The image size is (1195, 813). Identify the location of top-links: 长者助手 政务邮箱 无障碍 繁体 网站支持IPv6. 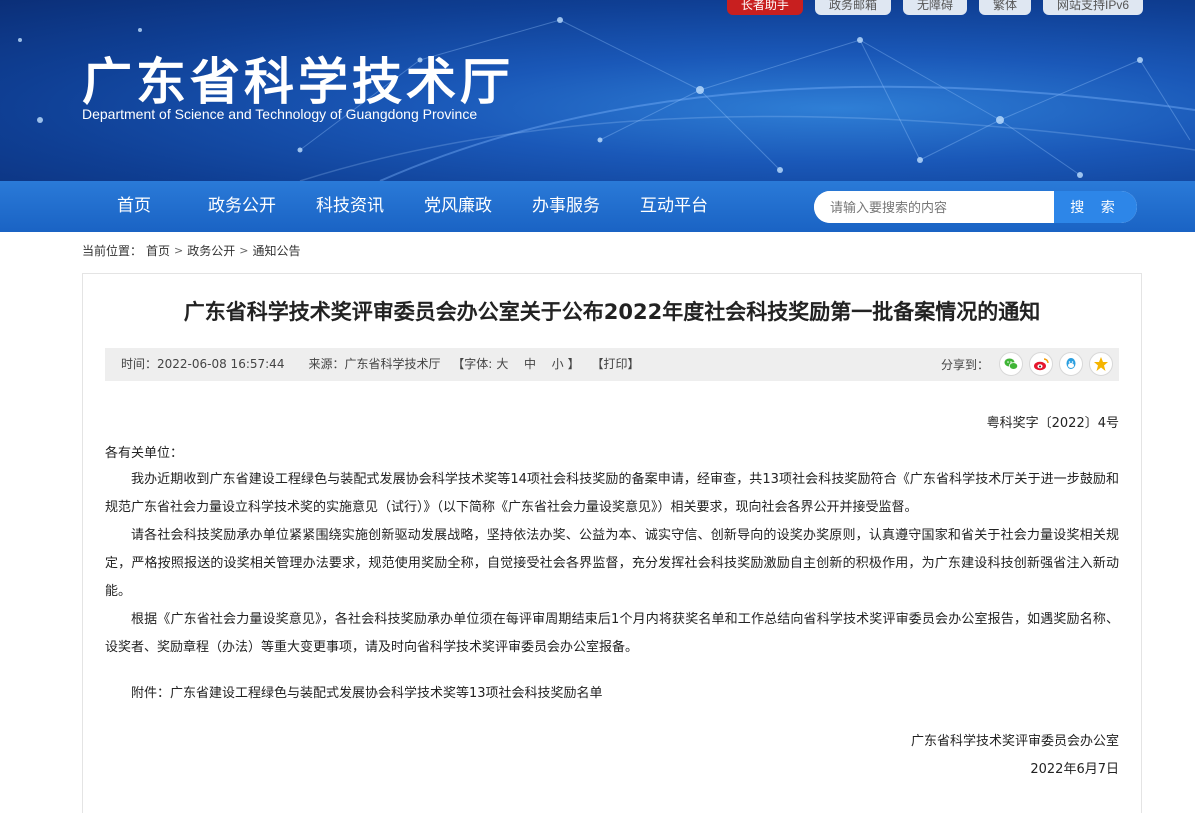
(934, 7).